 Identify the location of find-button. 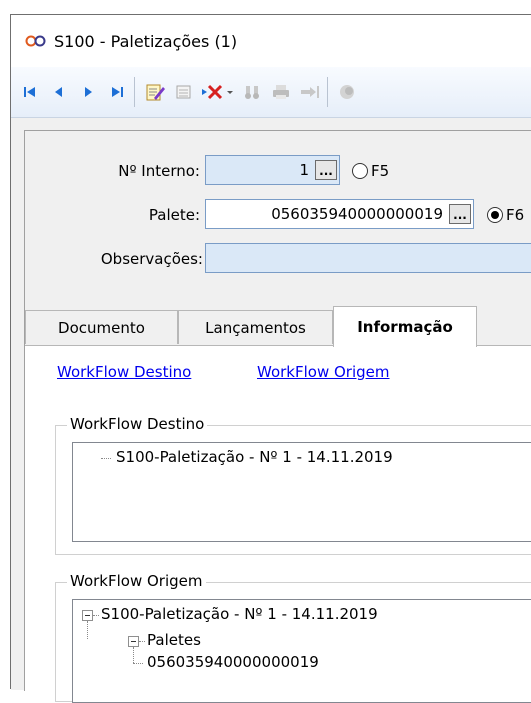
(252, 92).